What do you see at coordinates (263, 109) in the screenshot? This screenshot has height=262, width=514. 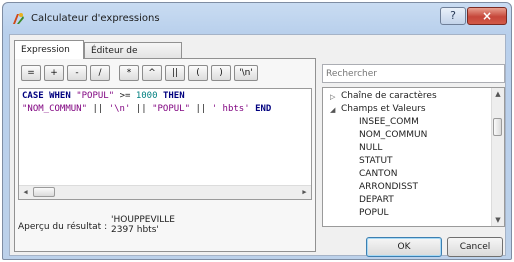 I see `code-keyword: END` at bounding box center [263, 109].